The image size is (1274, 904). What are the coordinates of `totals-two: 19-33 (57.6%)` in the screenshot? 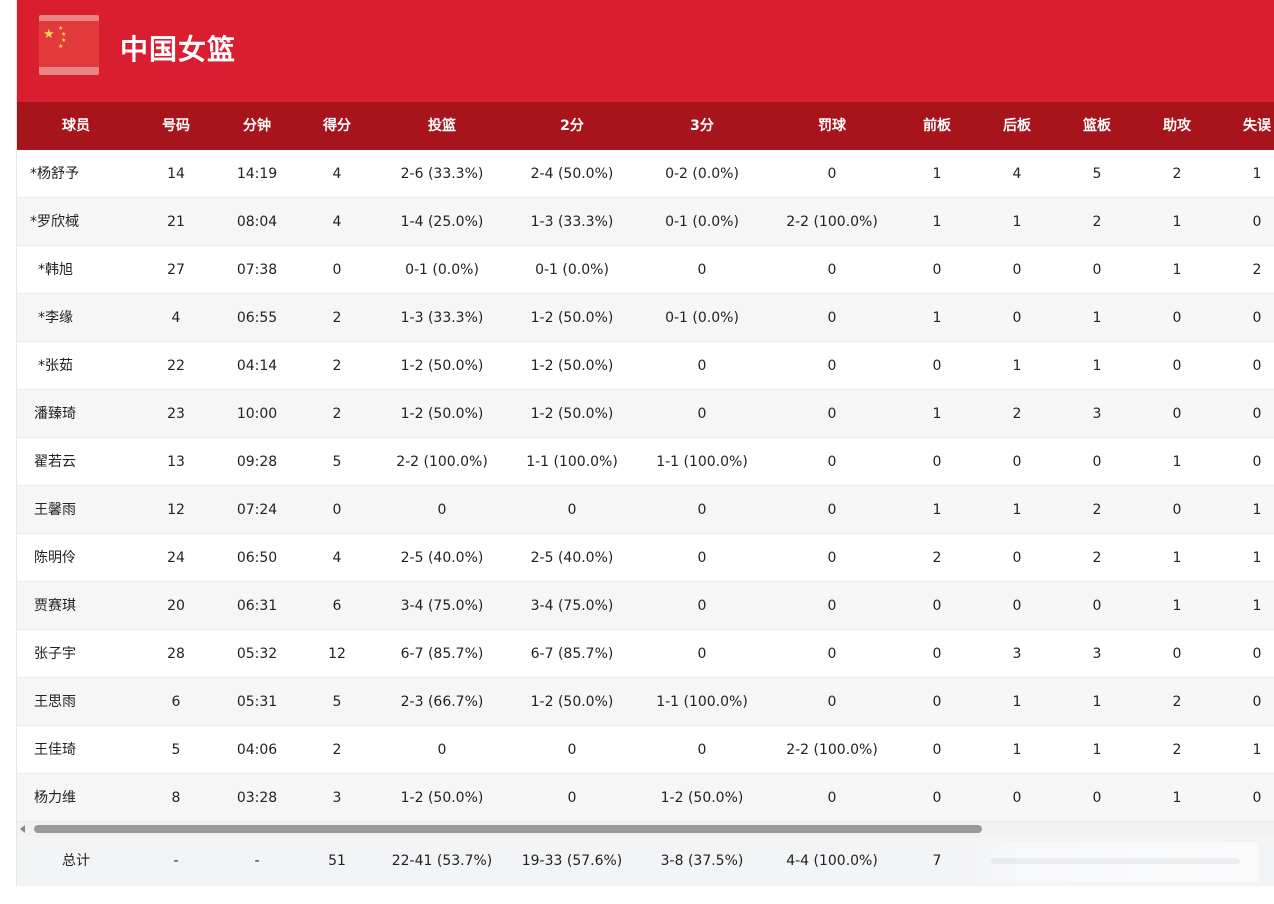 It's located at (572, 861).